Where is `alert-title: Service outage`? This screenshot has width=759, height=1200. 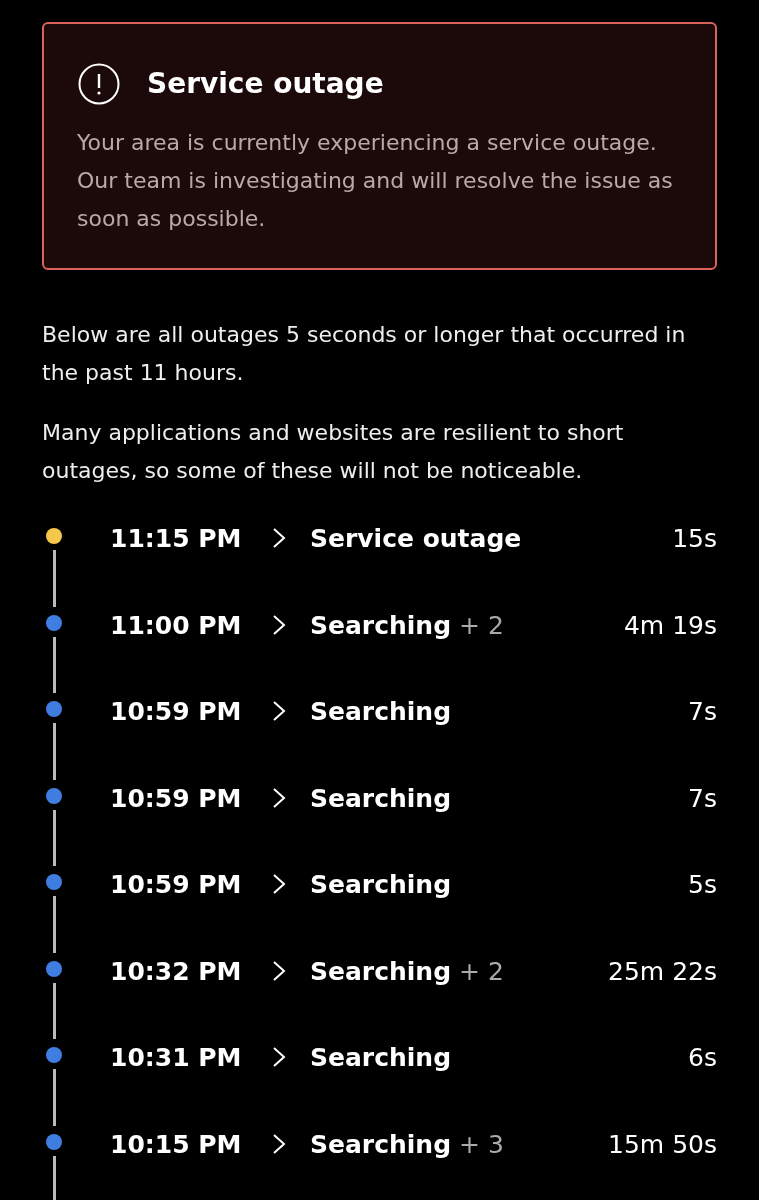 alert-title: Service outage is located at coordinates (265, 84).